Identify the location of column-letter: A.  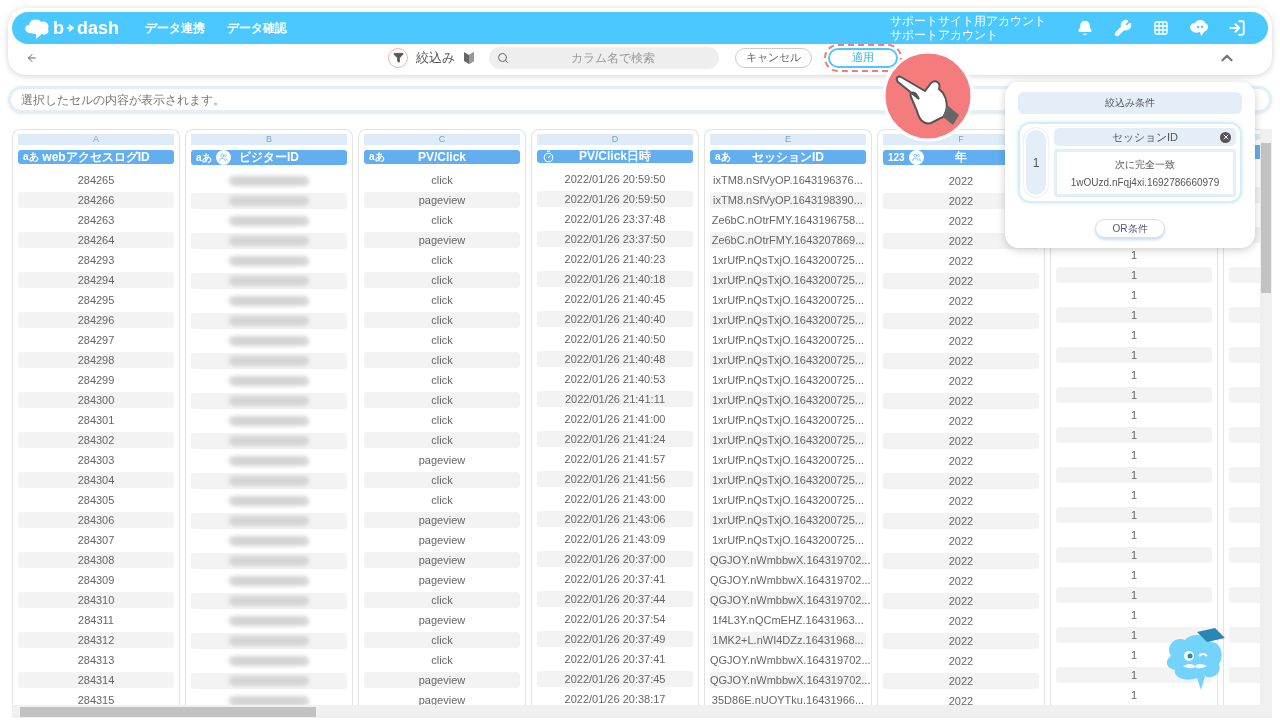
(96, 139).